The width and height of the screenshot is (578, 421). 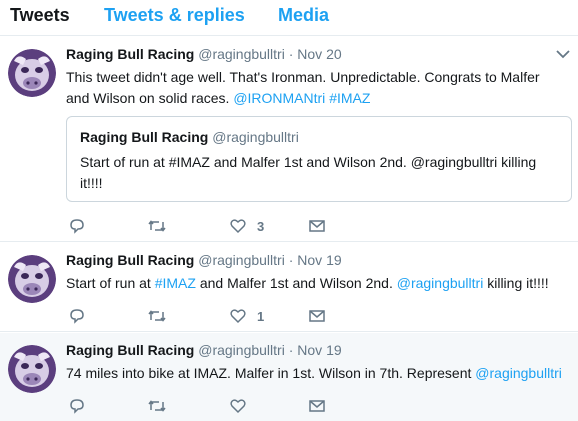 What do you see at coordinates (261, 316) in the screenshot?
I see `like-count: 1` at bounding box center [261, 316].